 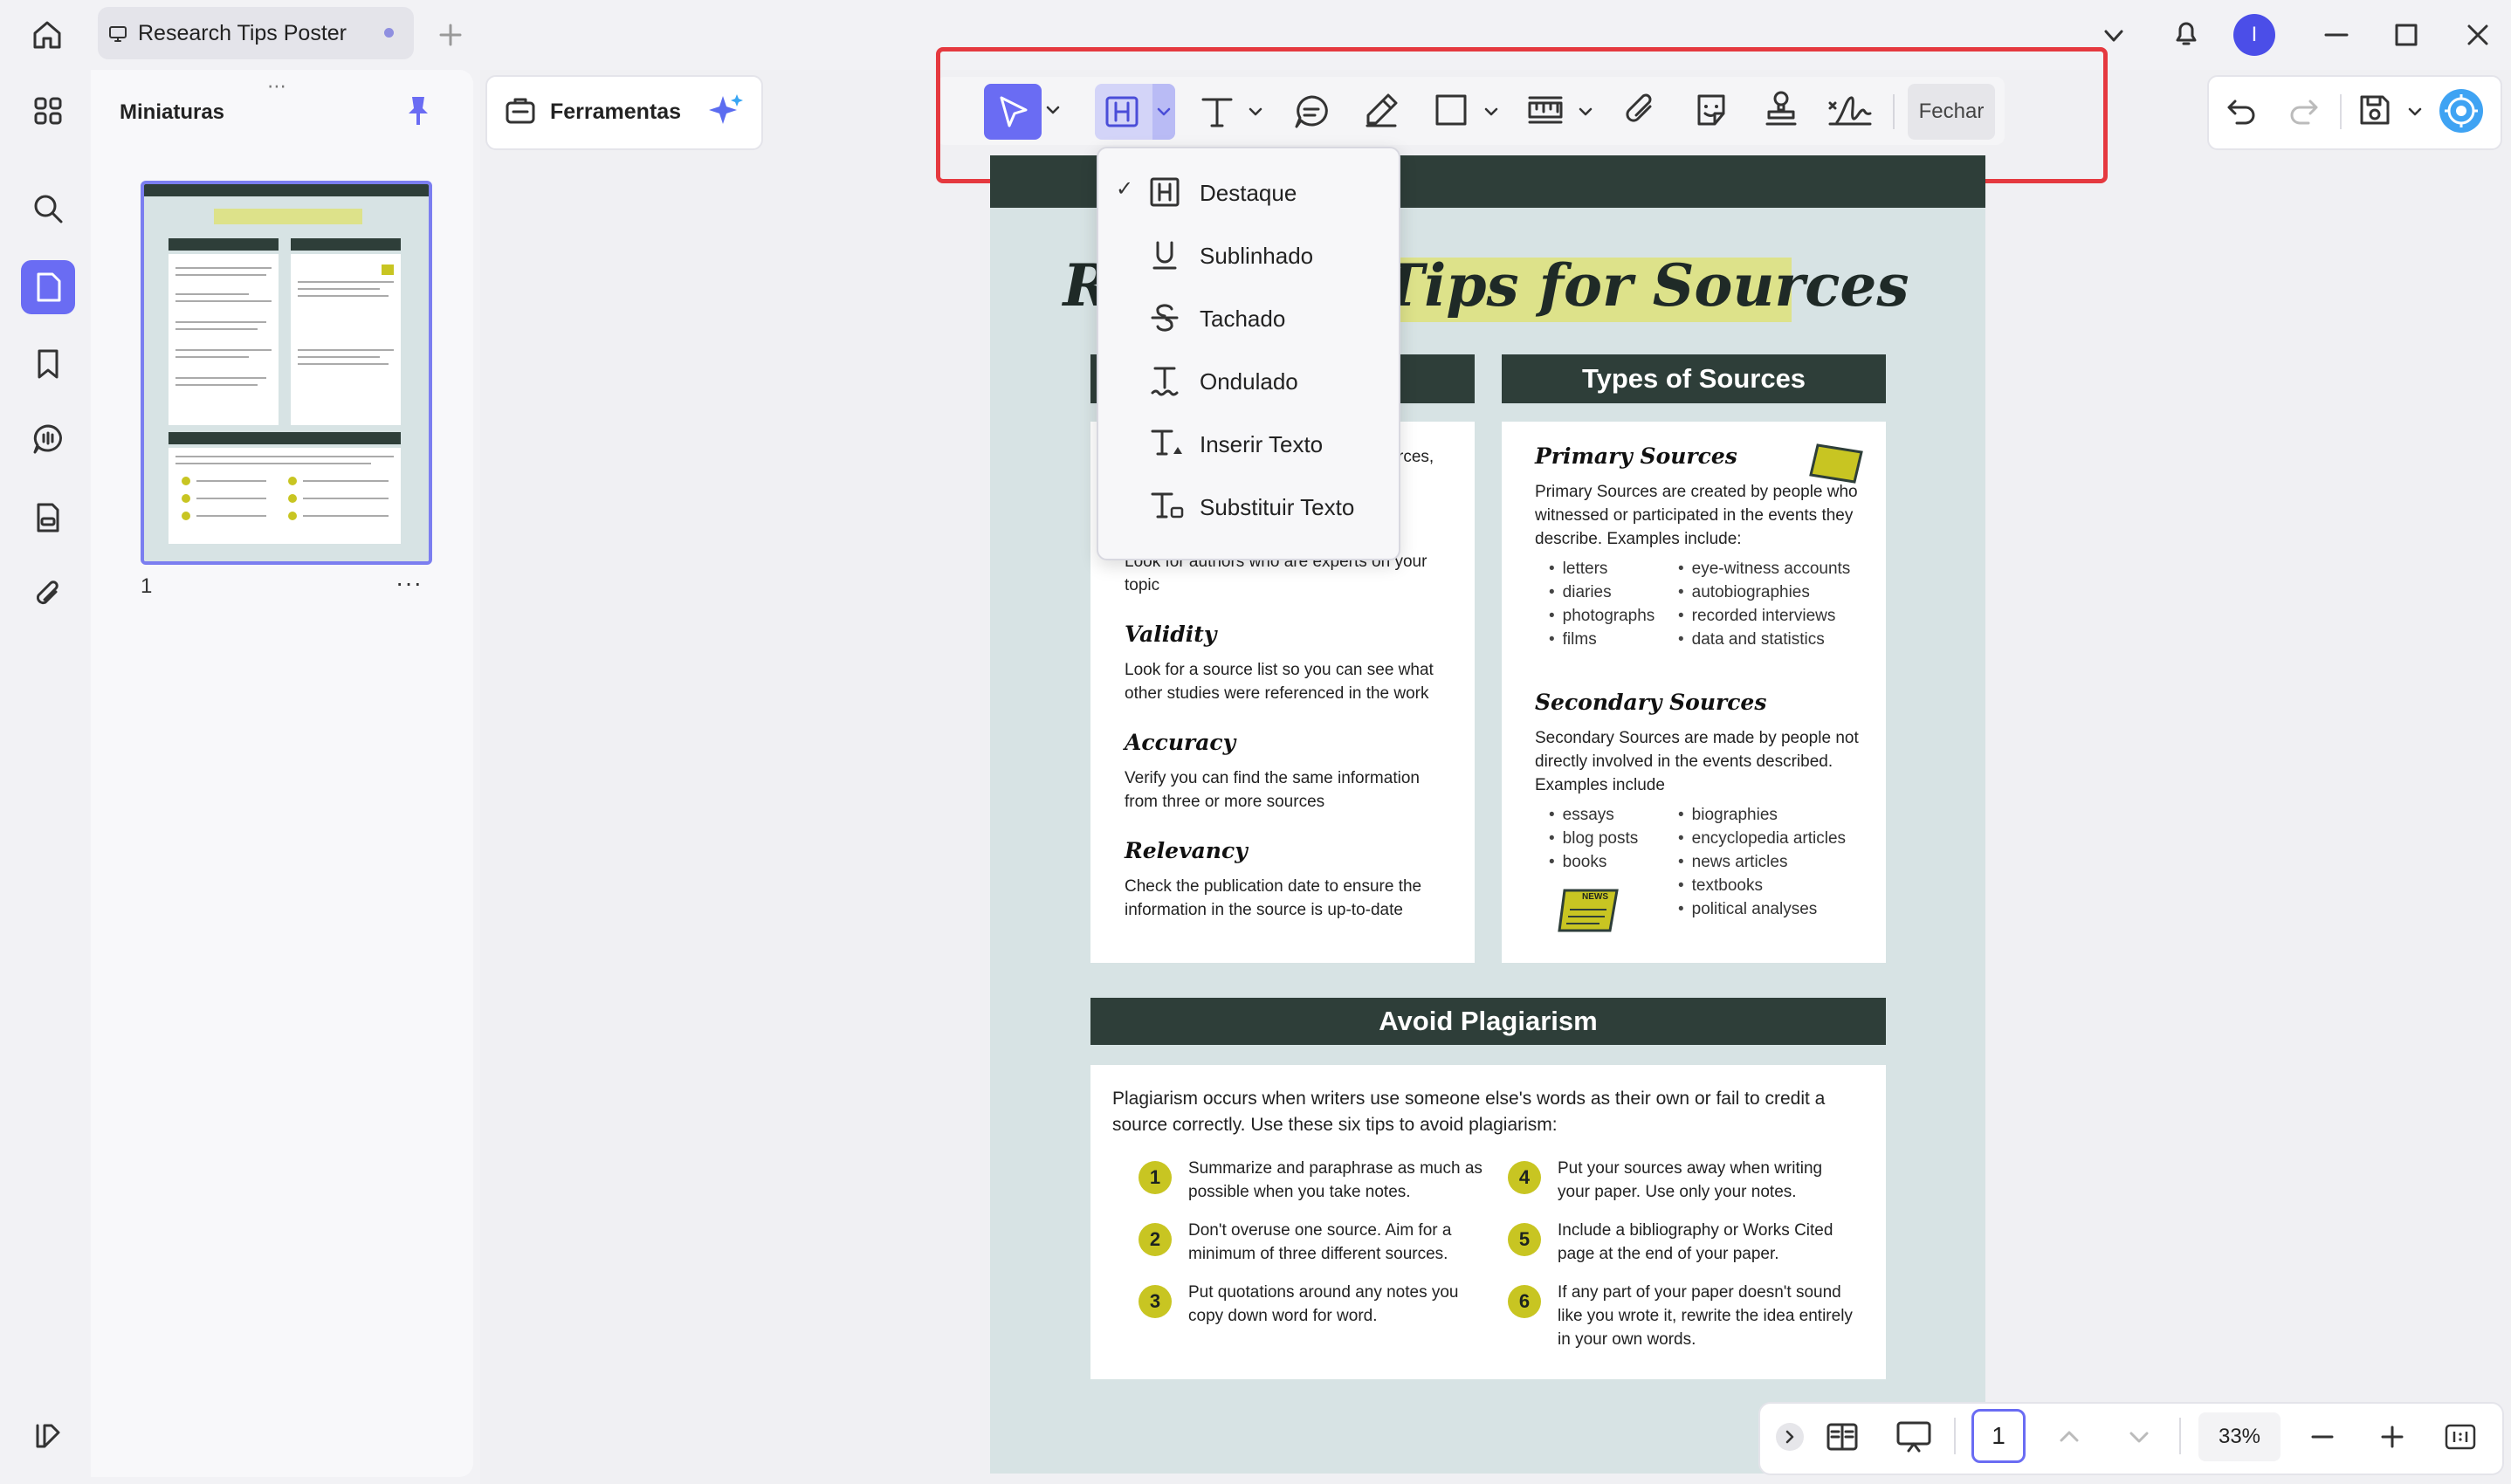 What do you see at coordinates (2460, 1436) in the screenshot?
I see `actual-size-icon` at bounding box center [2460, 1436].